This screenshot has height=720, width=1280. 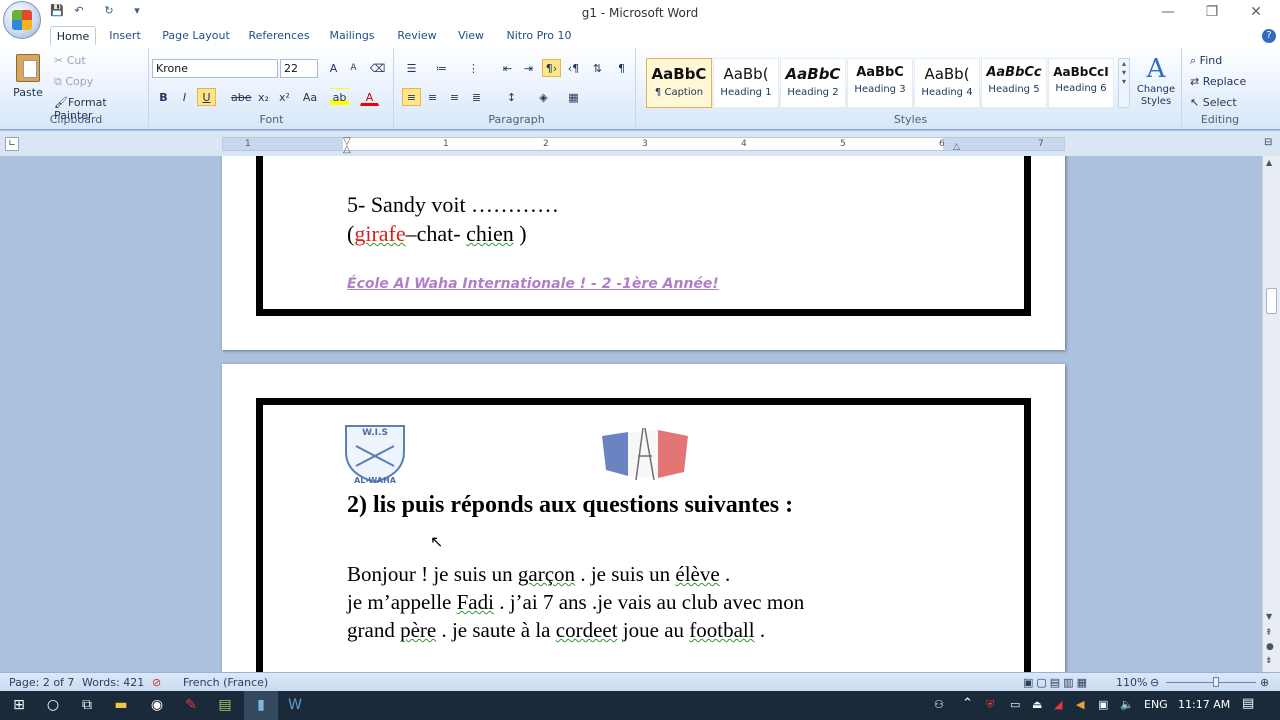 I want to click on shrink-font-button: A, so click(x=353, y=68).